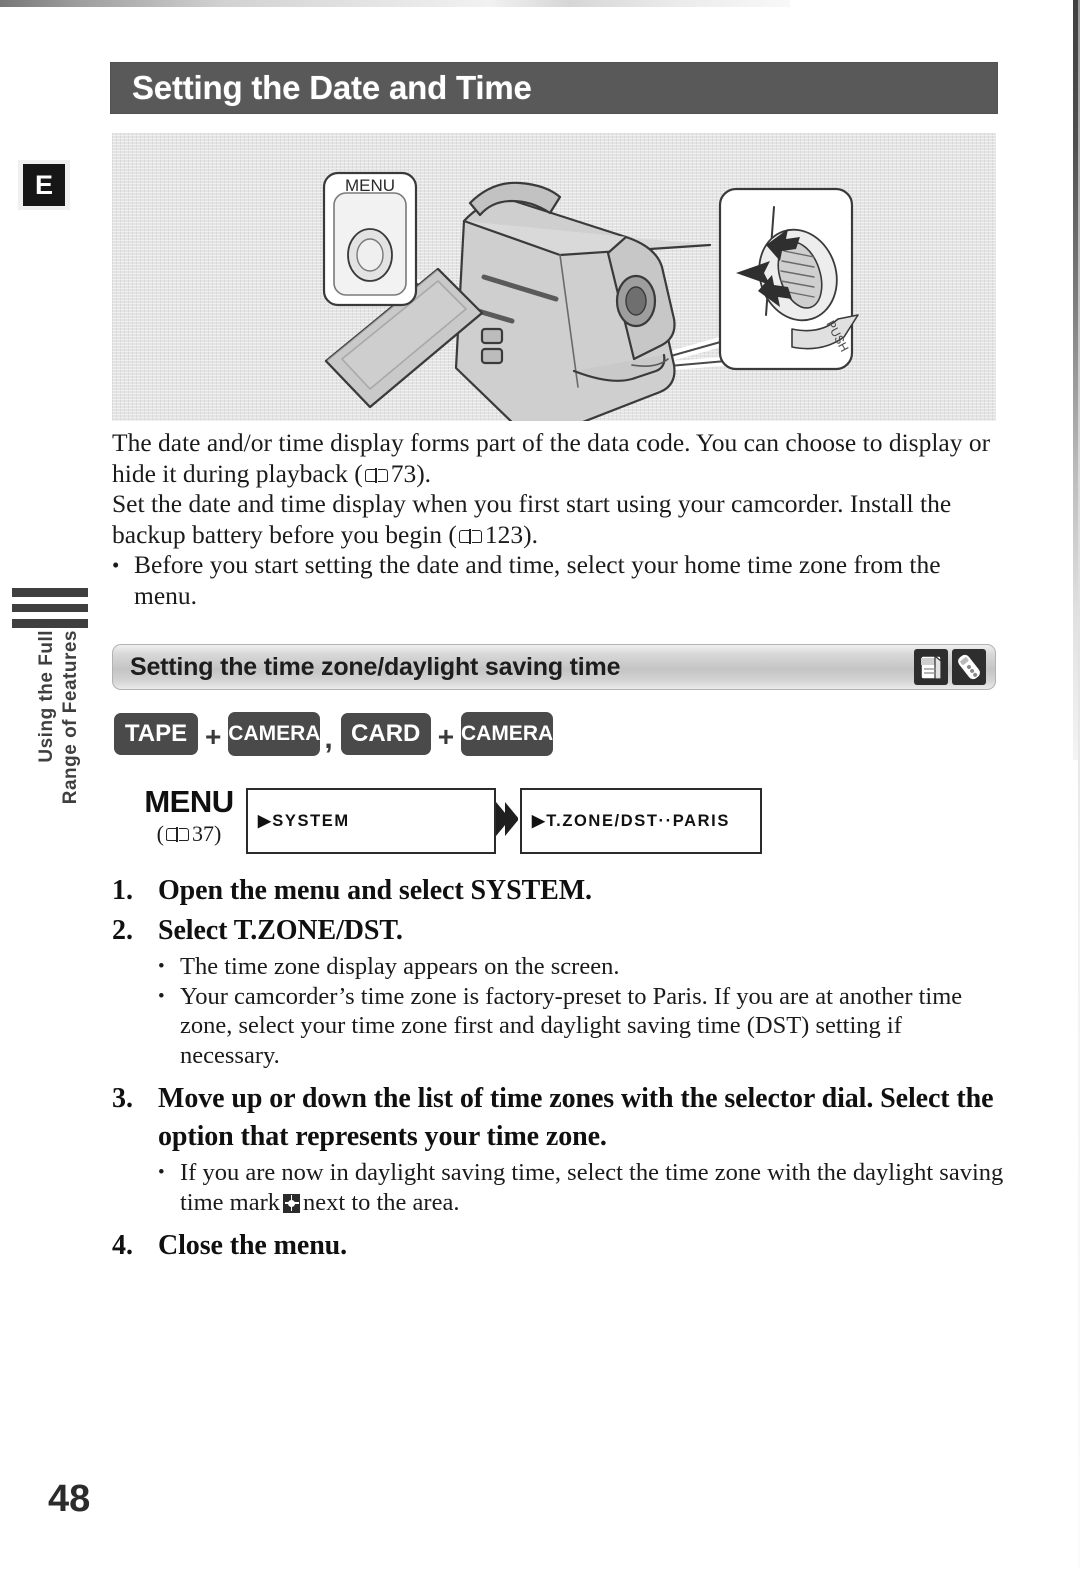 This screenshot has height=1569, width=1080. I want to click on step-title: Close the menu., so click(253, 1245).